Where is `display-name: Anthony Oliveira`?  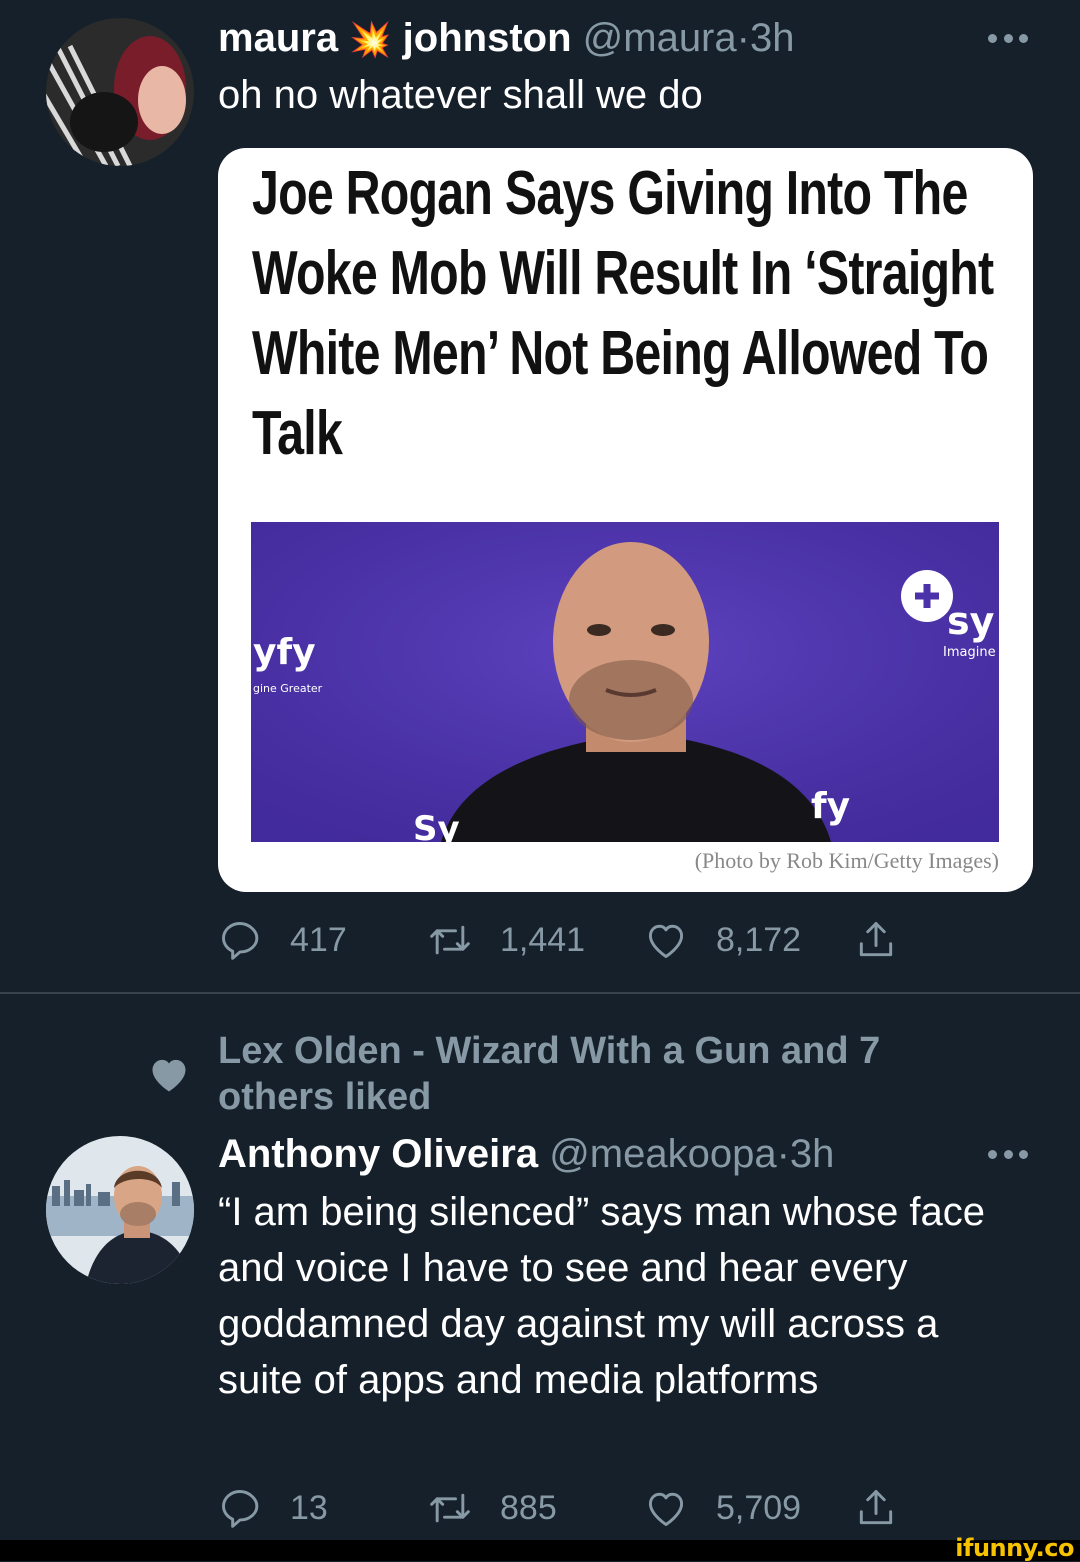
display-name: Anthony Oliveira is located at coordinates (378, 1154).